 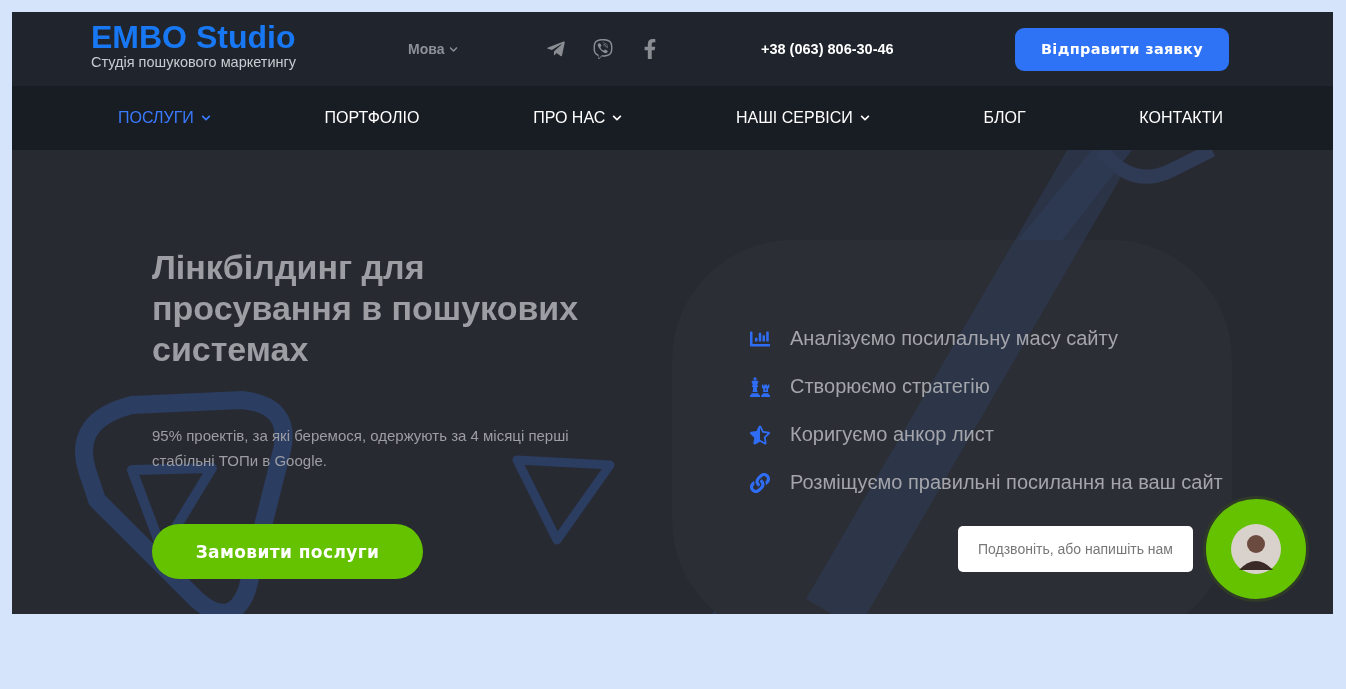 I want to click on feature-text: Аналізуємо посилальну масу сайту, so click(x=954, y=338).